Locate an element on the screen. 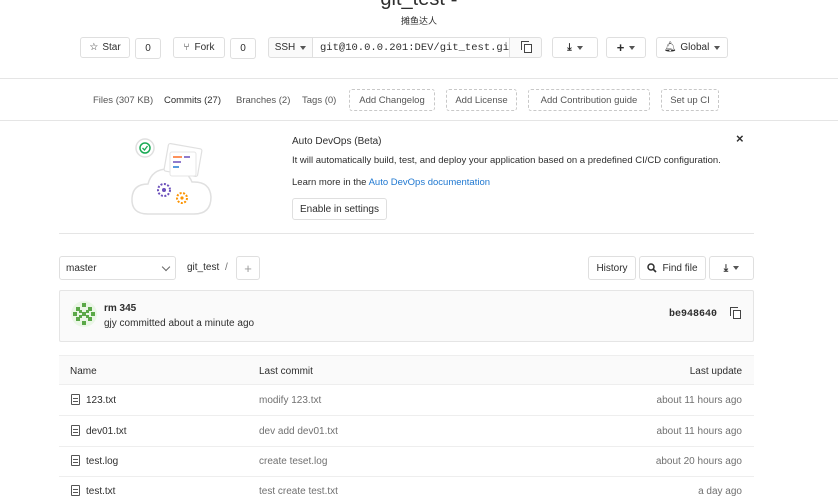 This screenshot has height=501, width=838. commit-author-line: gjy committed about a minute ago is located at coordinates (179, 323).